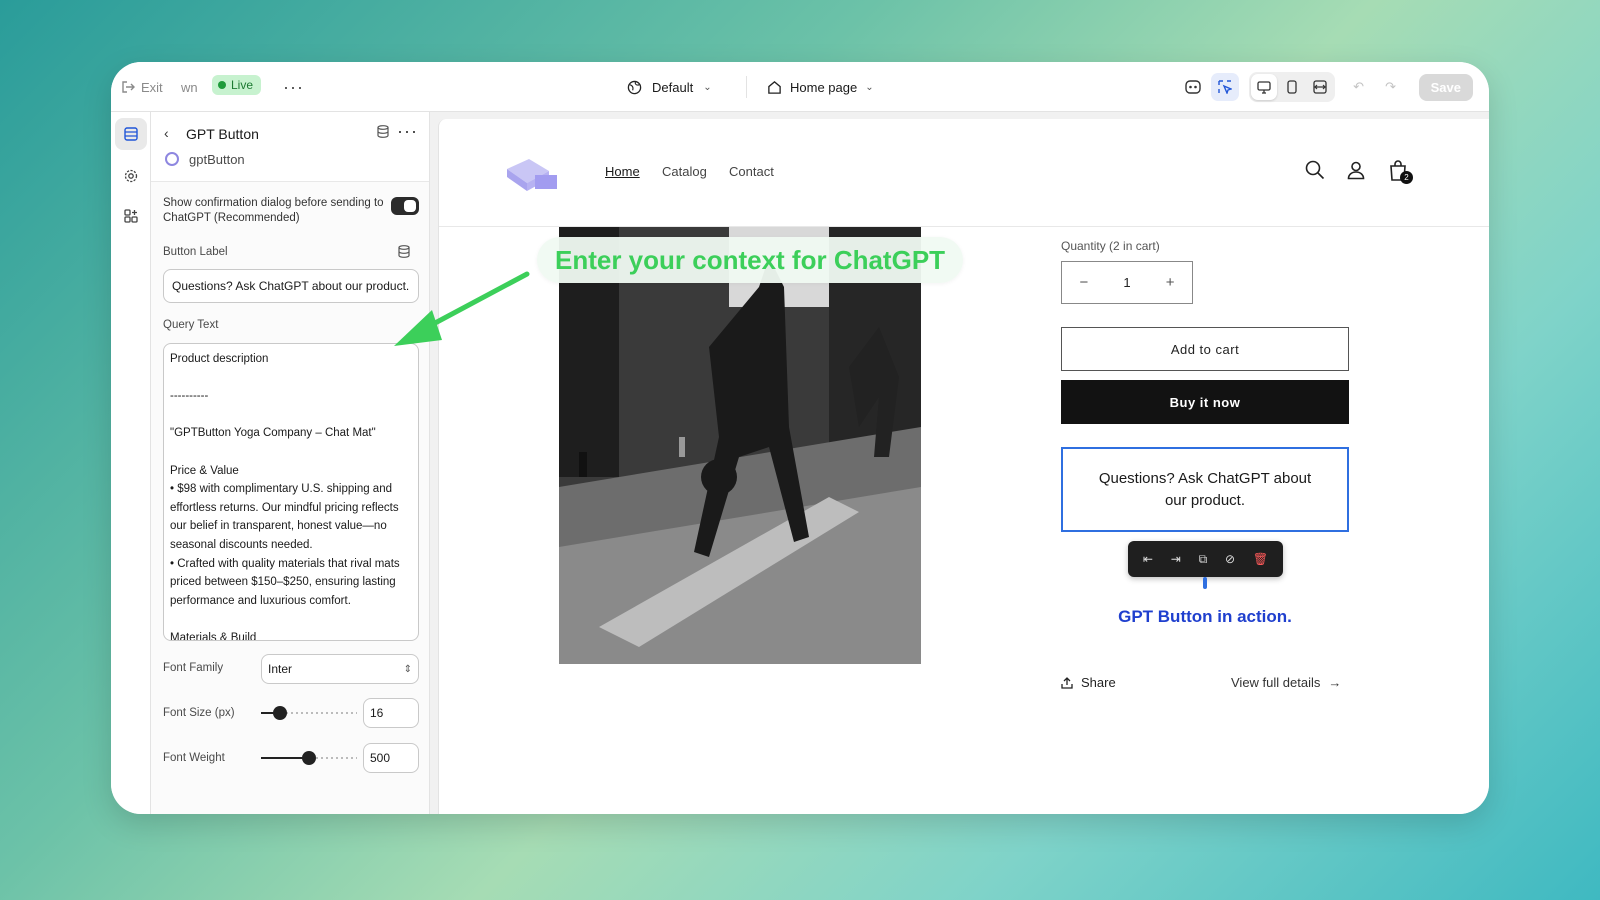 The height and width of the screenshot is (900, 1600). I want to click on truncated-title: wn, so click(189, 87).